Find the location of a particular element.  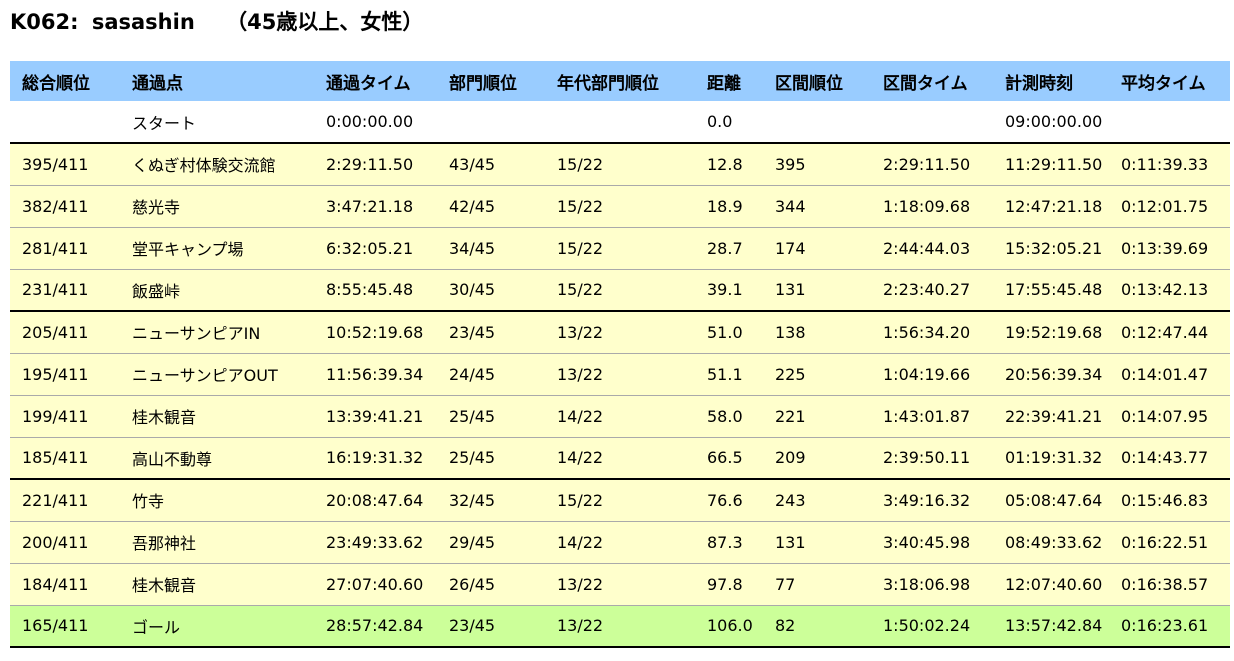

column-header-section-time: 区間タイム is located at coordinates (932, 81).